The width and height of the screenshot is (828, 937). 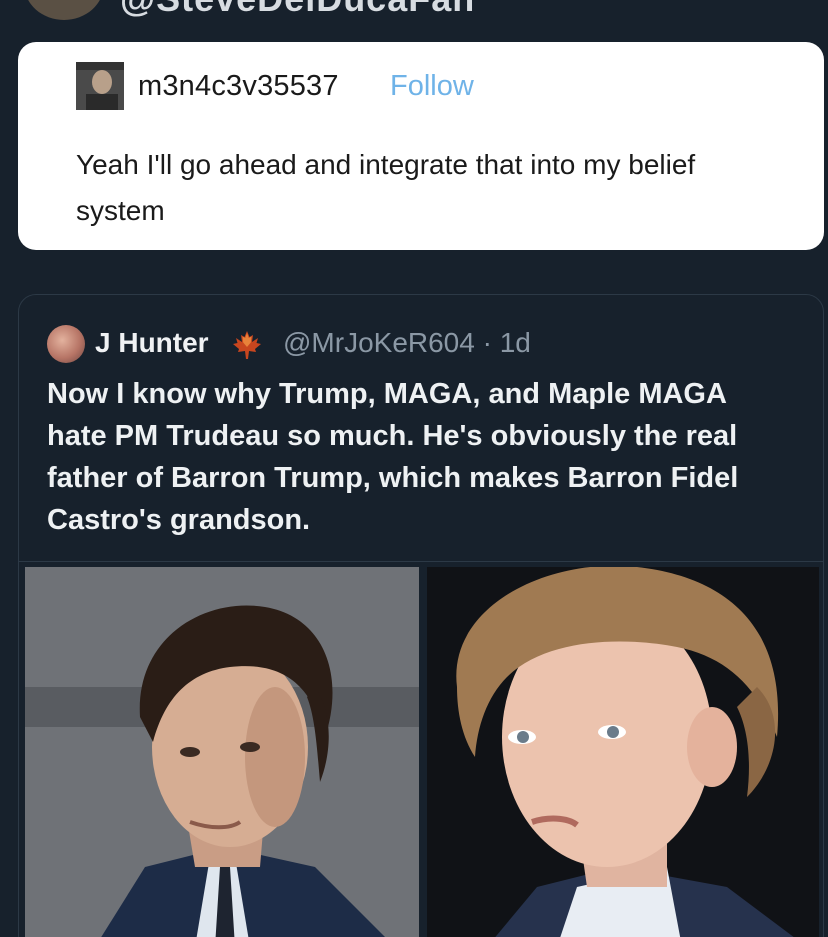 I want to click on tumblr-avatar, so click(x=100, y=86).